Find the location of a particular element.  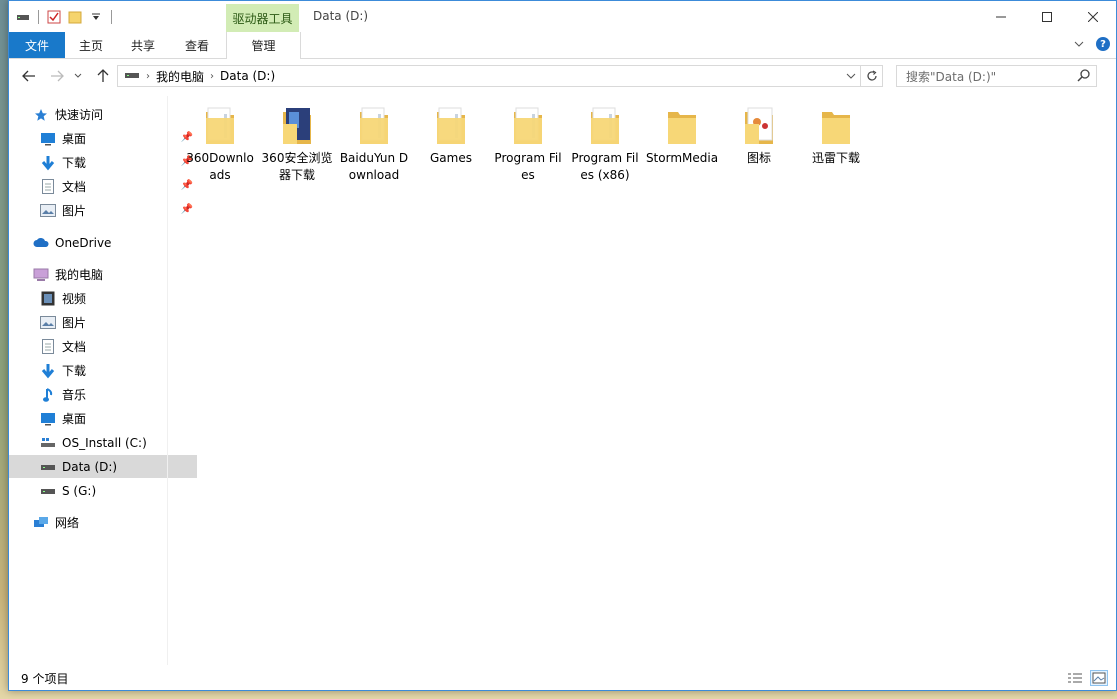

help-icon: ? is located at coordinates (1103, 44).